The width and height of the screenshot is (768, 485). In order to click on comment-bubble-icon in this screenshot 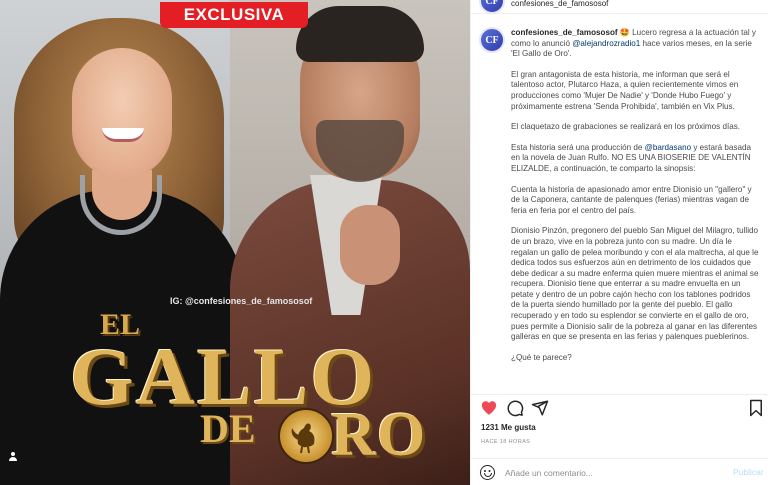, I will do `click(515, 408)`.